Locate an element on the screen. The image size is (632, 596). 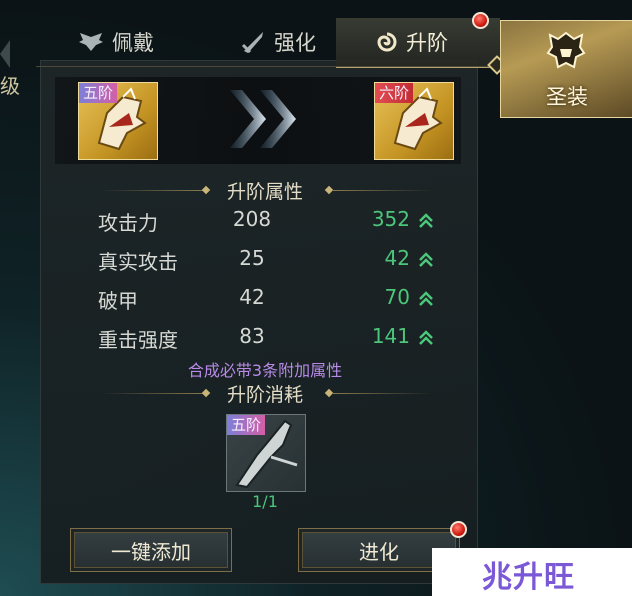
sword-icon is located at coordinates (252, 43).